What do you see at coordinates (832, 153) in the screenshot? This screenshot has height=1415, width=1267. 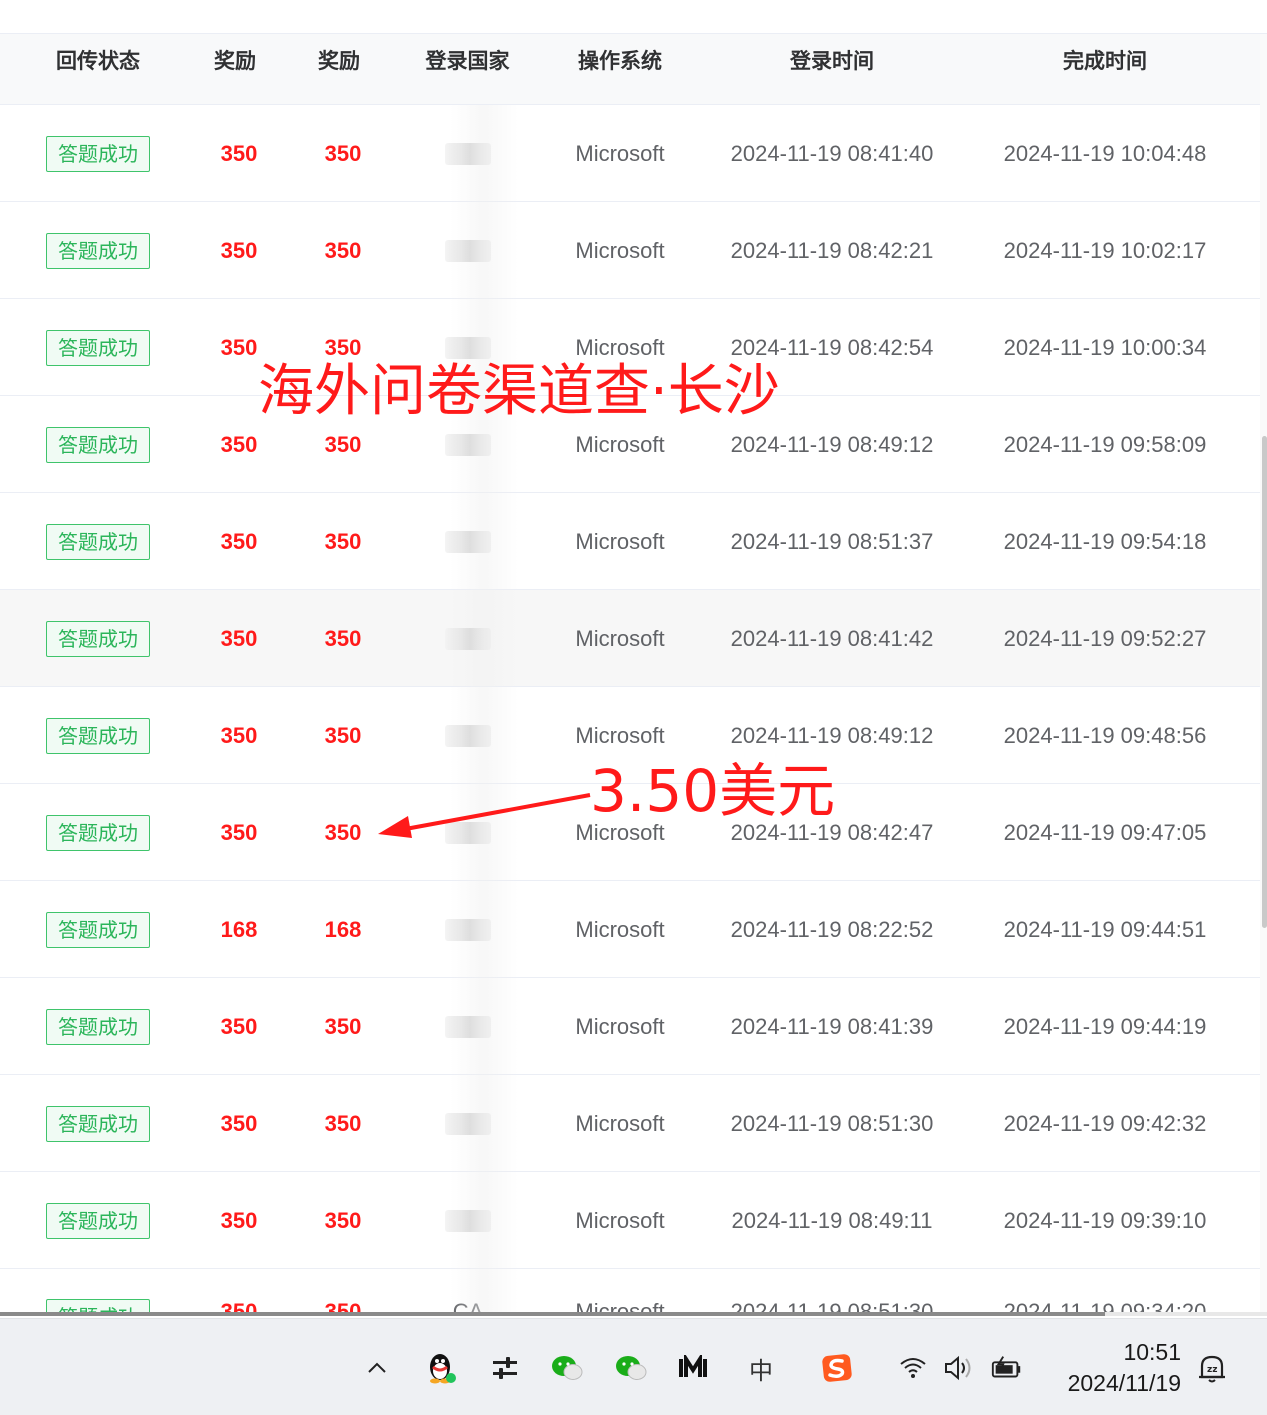 I see `login-time-value: 2024-11-19 08:41:40` at bounding box center [832, 153].